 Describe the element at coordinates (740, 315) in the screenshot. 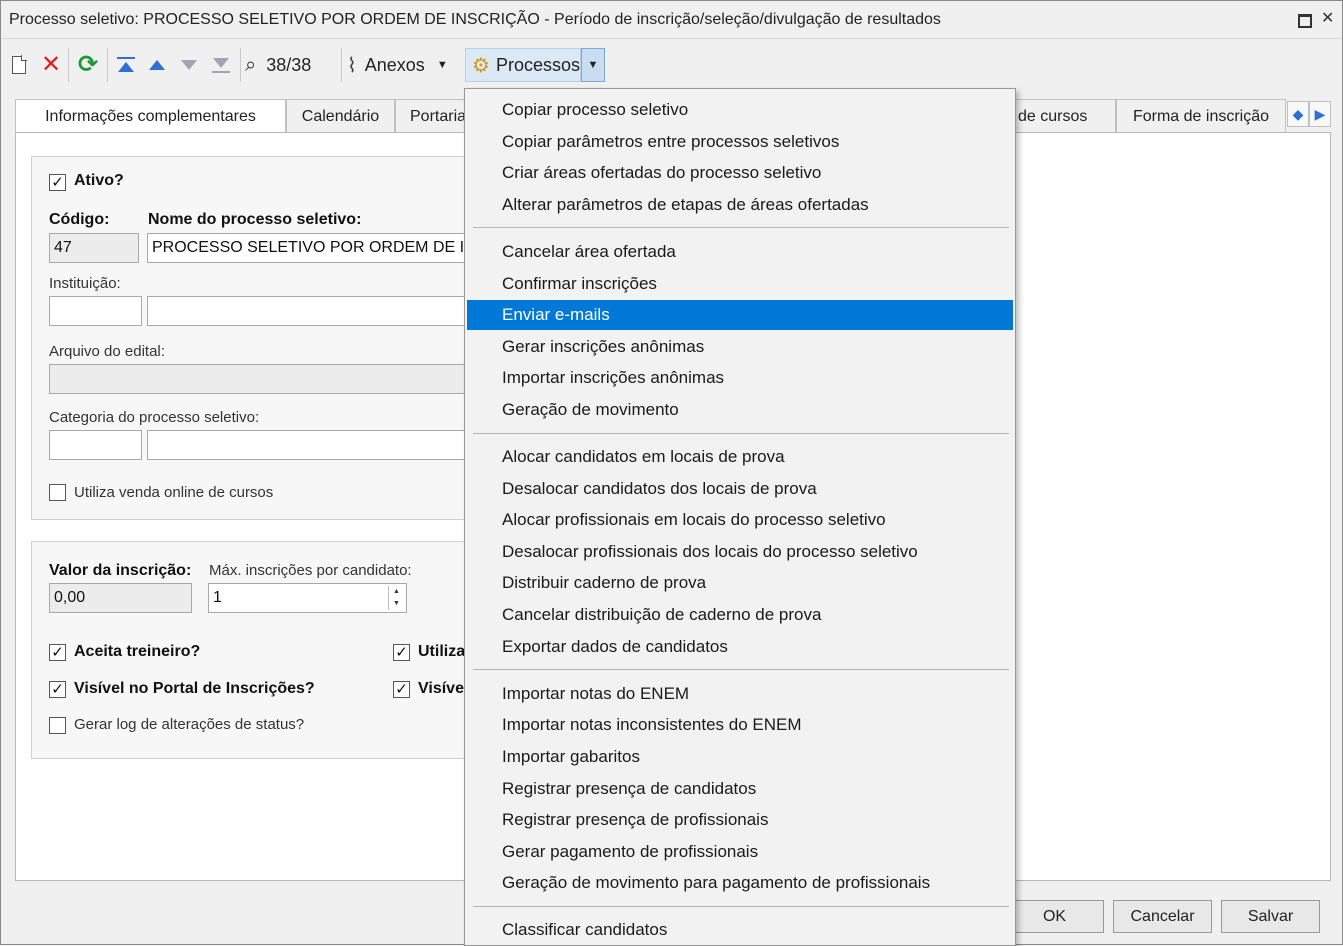

I see `menu-item: Enviar e-mails` at that location.